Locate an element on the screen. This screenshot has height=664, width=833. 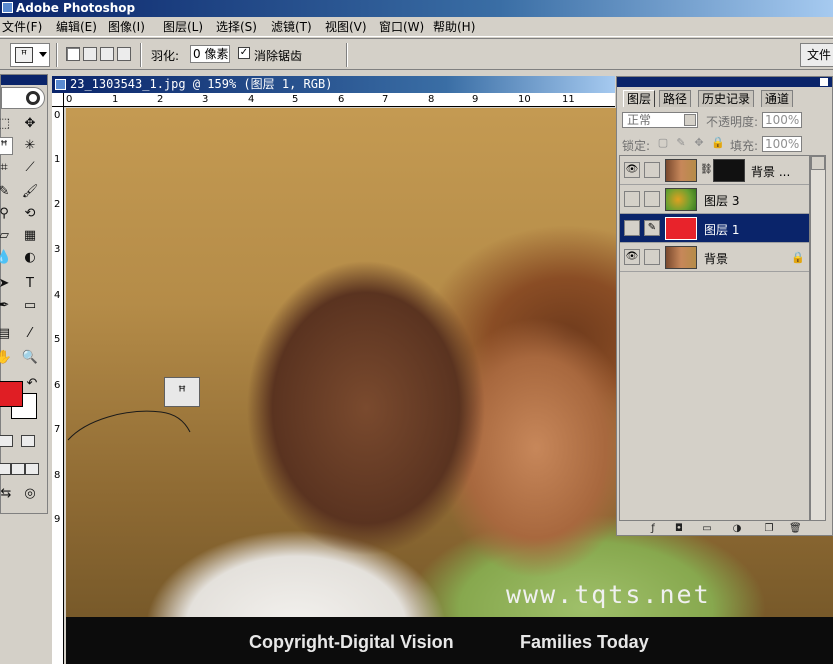
tab-paths: 路径 is located at coordinates (675, 98).